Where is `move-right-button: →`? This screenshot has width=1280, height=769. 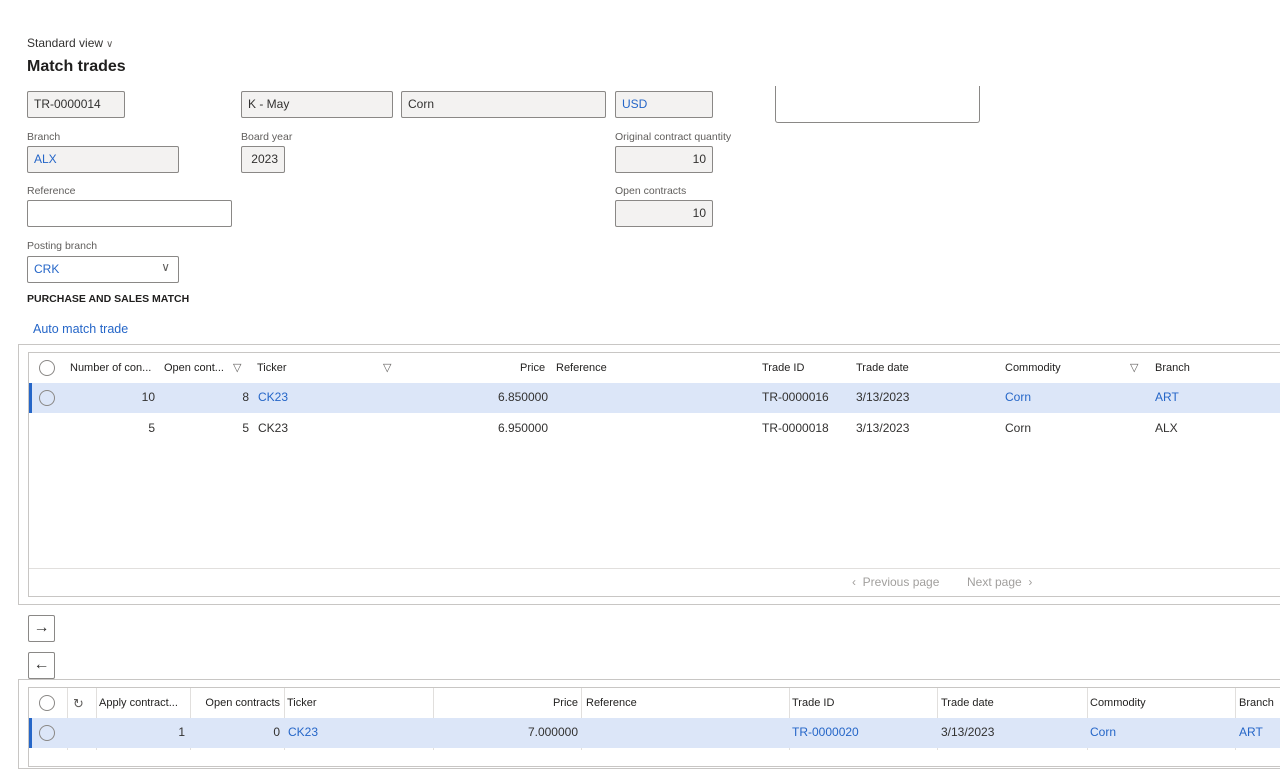
move-right-button: → is located at coordinates (41, 628).